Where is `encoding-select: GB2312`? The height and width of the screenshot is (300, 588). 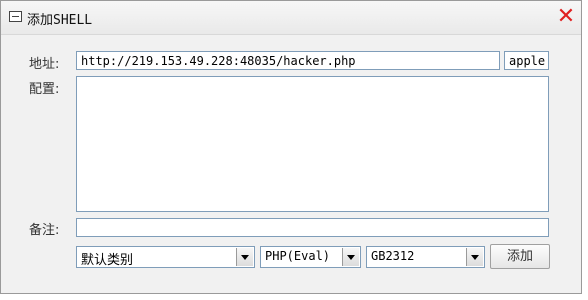
encoding-select: GB2312 is located at coordinates (425, 257).